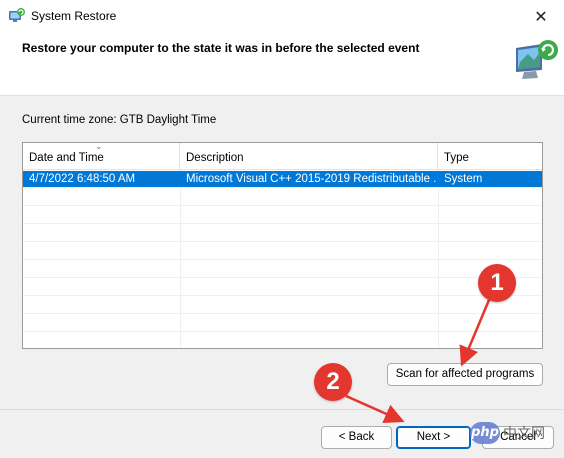 The width and height of the screenshot is (564, 458). Describe the element at coordinates (465, 374) in the screenshot. I see `scan-affected-programs-button: Scan for affected programs` at that location.